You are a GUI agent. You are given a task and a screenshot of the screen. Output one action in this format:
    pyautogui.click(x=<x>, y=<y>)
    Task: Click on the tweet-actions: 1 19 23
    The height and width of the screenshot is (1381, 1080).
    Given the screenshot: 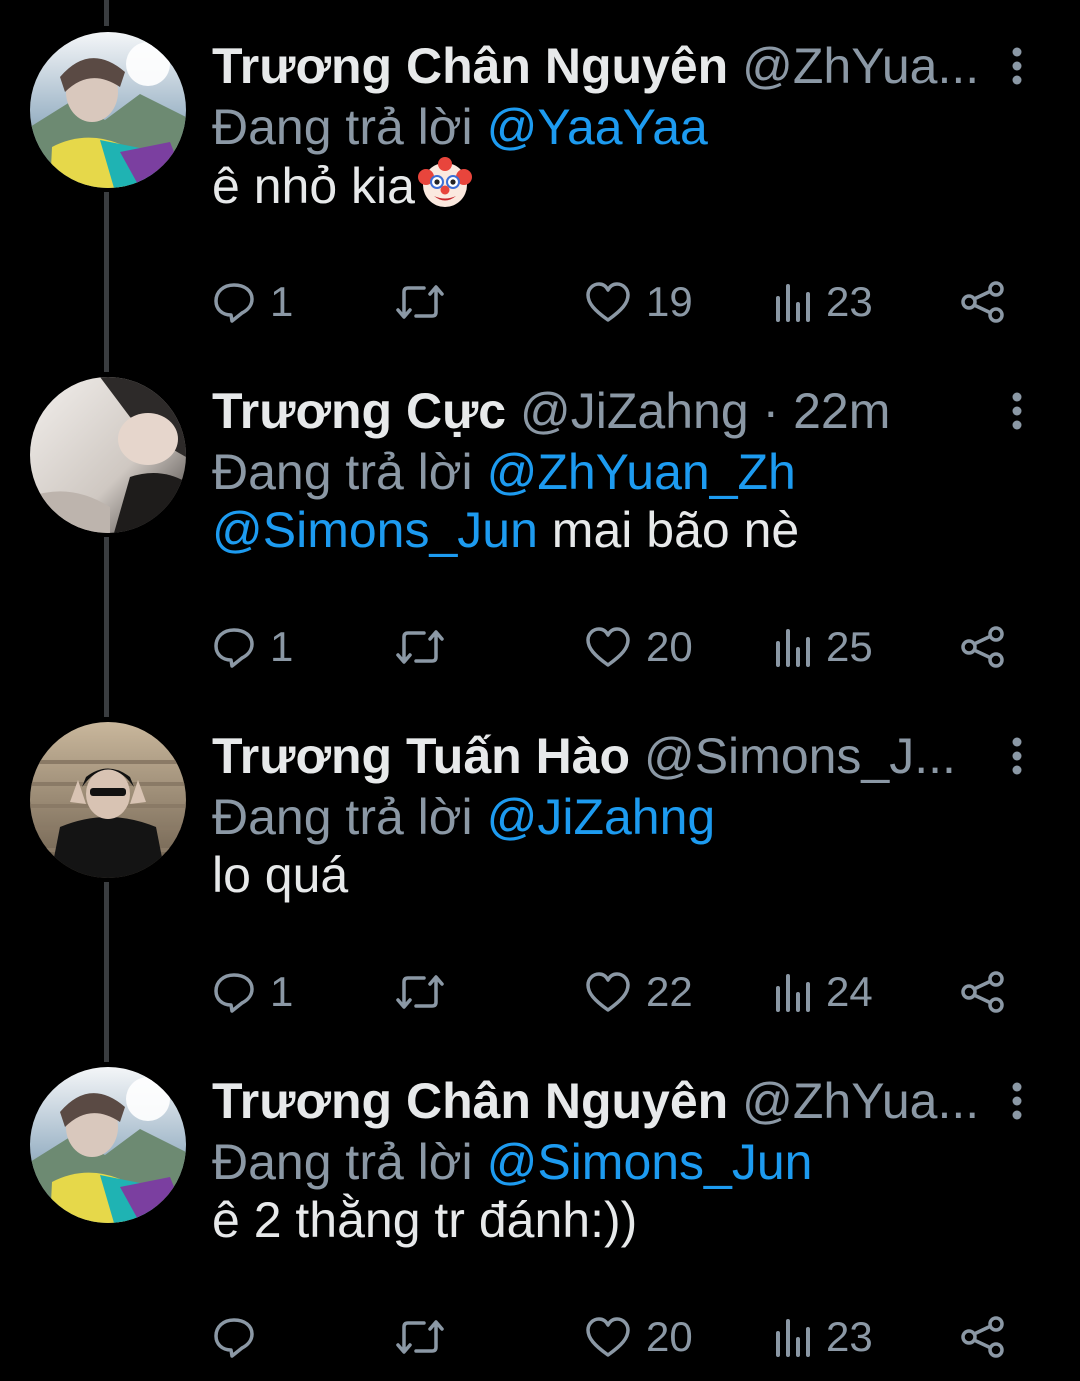 What is the action you would take?
    pyautogui.click(x=622, y=302)
    